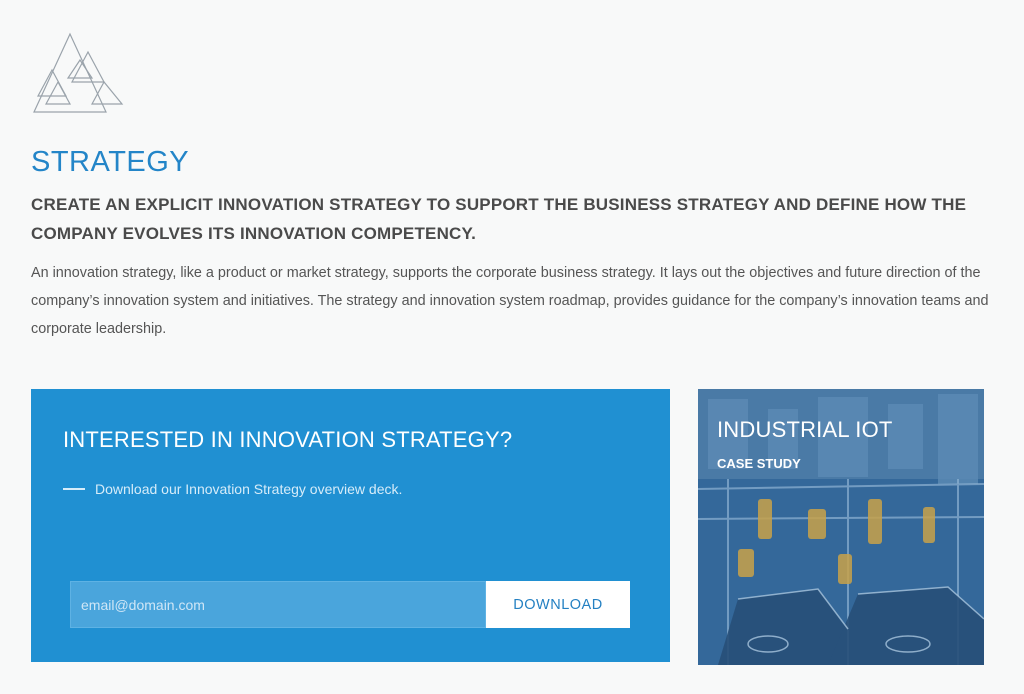  I want to click on page-title: STRATEGY, so click(110, 162).